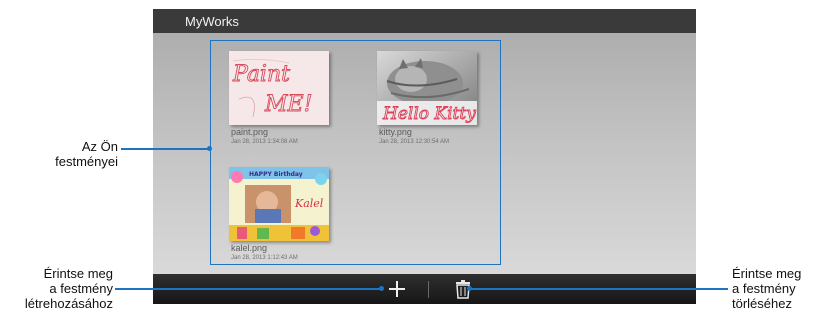 Image resolution: width=817 pixels, height=324 pixels. I want to click on callout-paintings-dot, so click(209, 148).